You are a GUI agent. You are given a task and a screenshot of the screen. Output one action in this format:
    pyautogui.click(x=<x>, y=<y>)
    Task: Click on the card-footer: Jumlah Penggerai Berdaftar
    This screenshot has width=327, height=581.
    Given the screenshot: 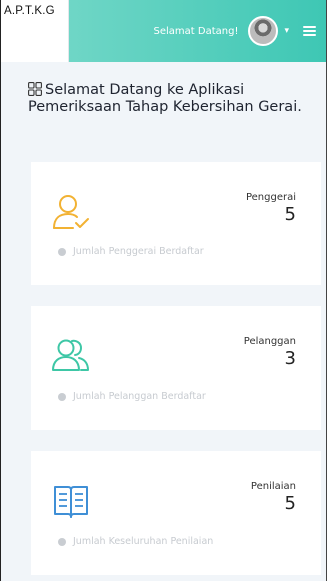 What is the action you would take?
    pyautogui.click(x=131, y=251)
    